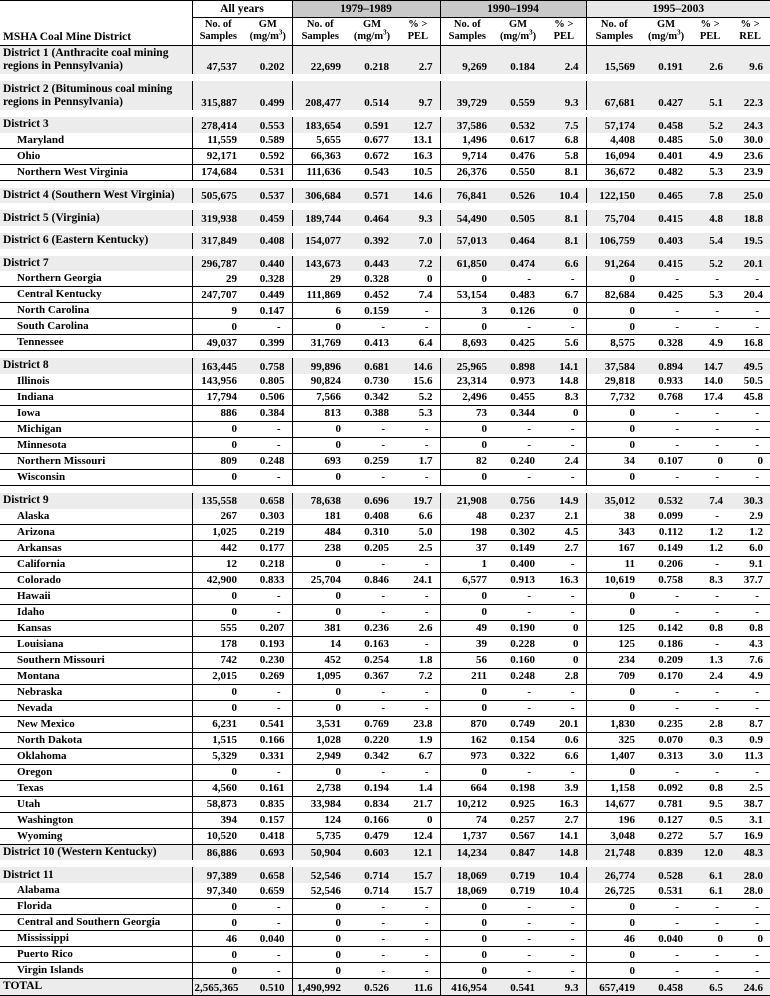 The width and height of the screenshot is (770, 996). Describe the element at coordinates (96, 125) in the screenshot. I see `row-label: District 3` at that location.